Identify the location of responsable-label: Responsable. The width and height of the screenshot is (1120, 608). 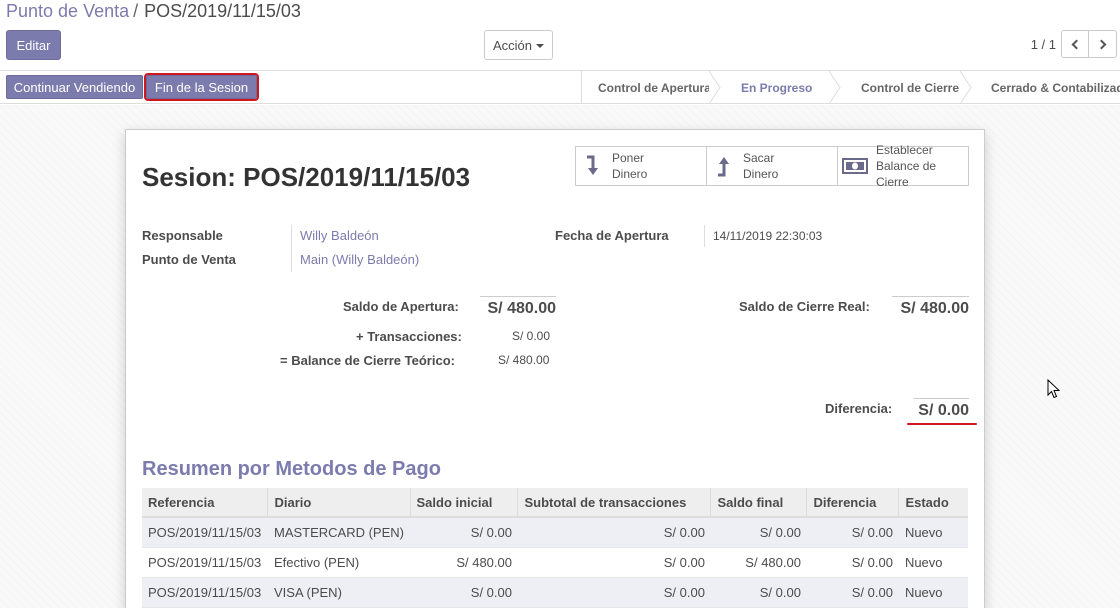
(182, 235).